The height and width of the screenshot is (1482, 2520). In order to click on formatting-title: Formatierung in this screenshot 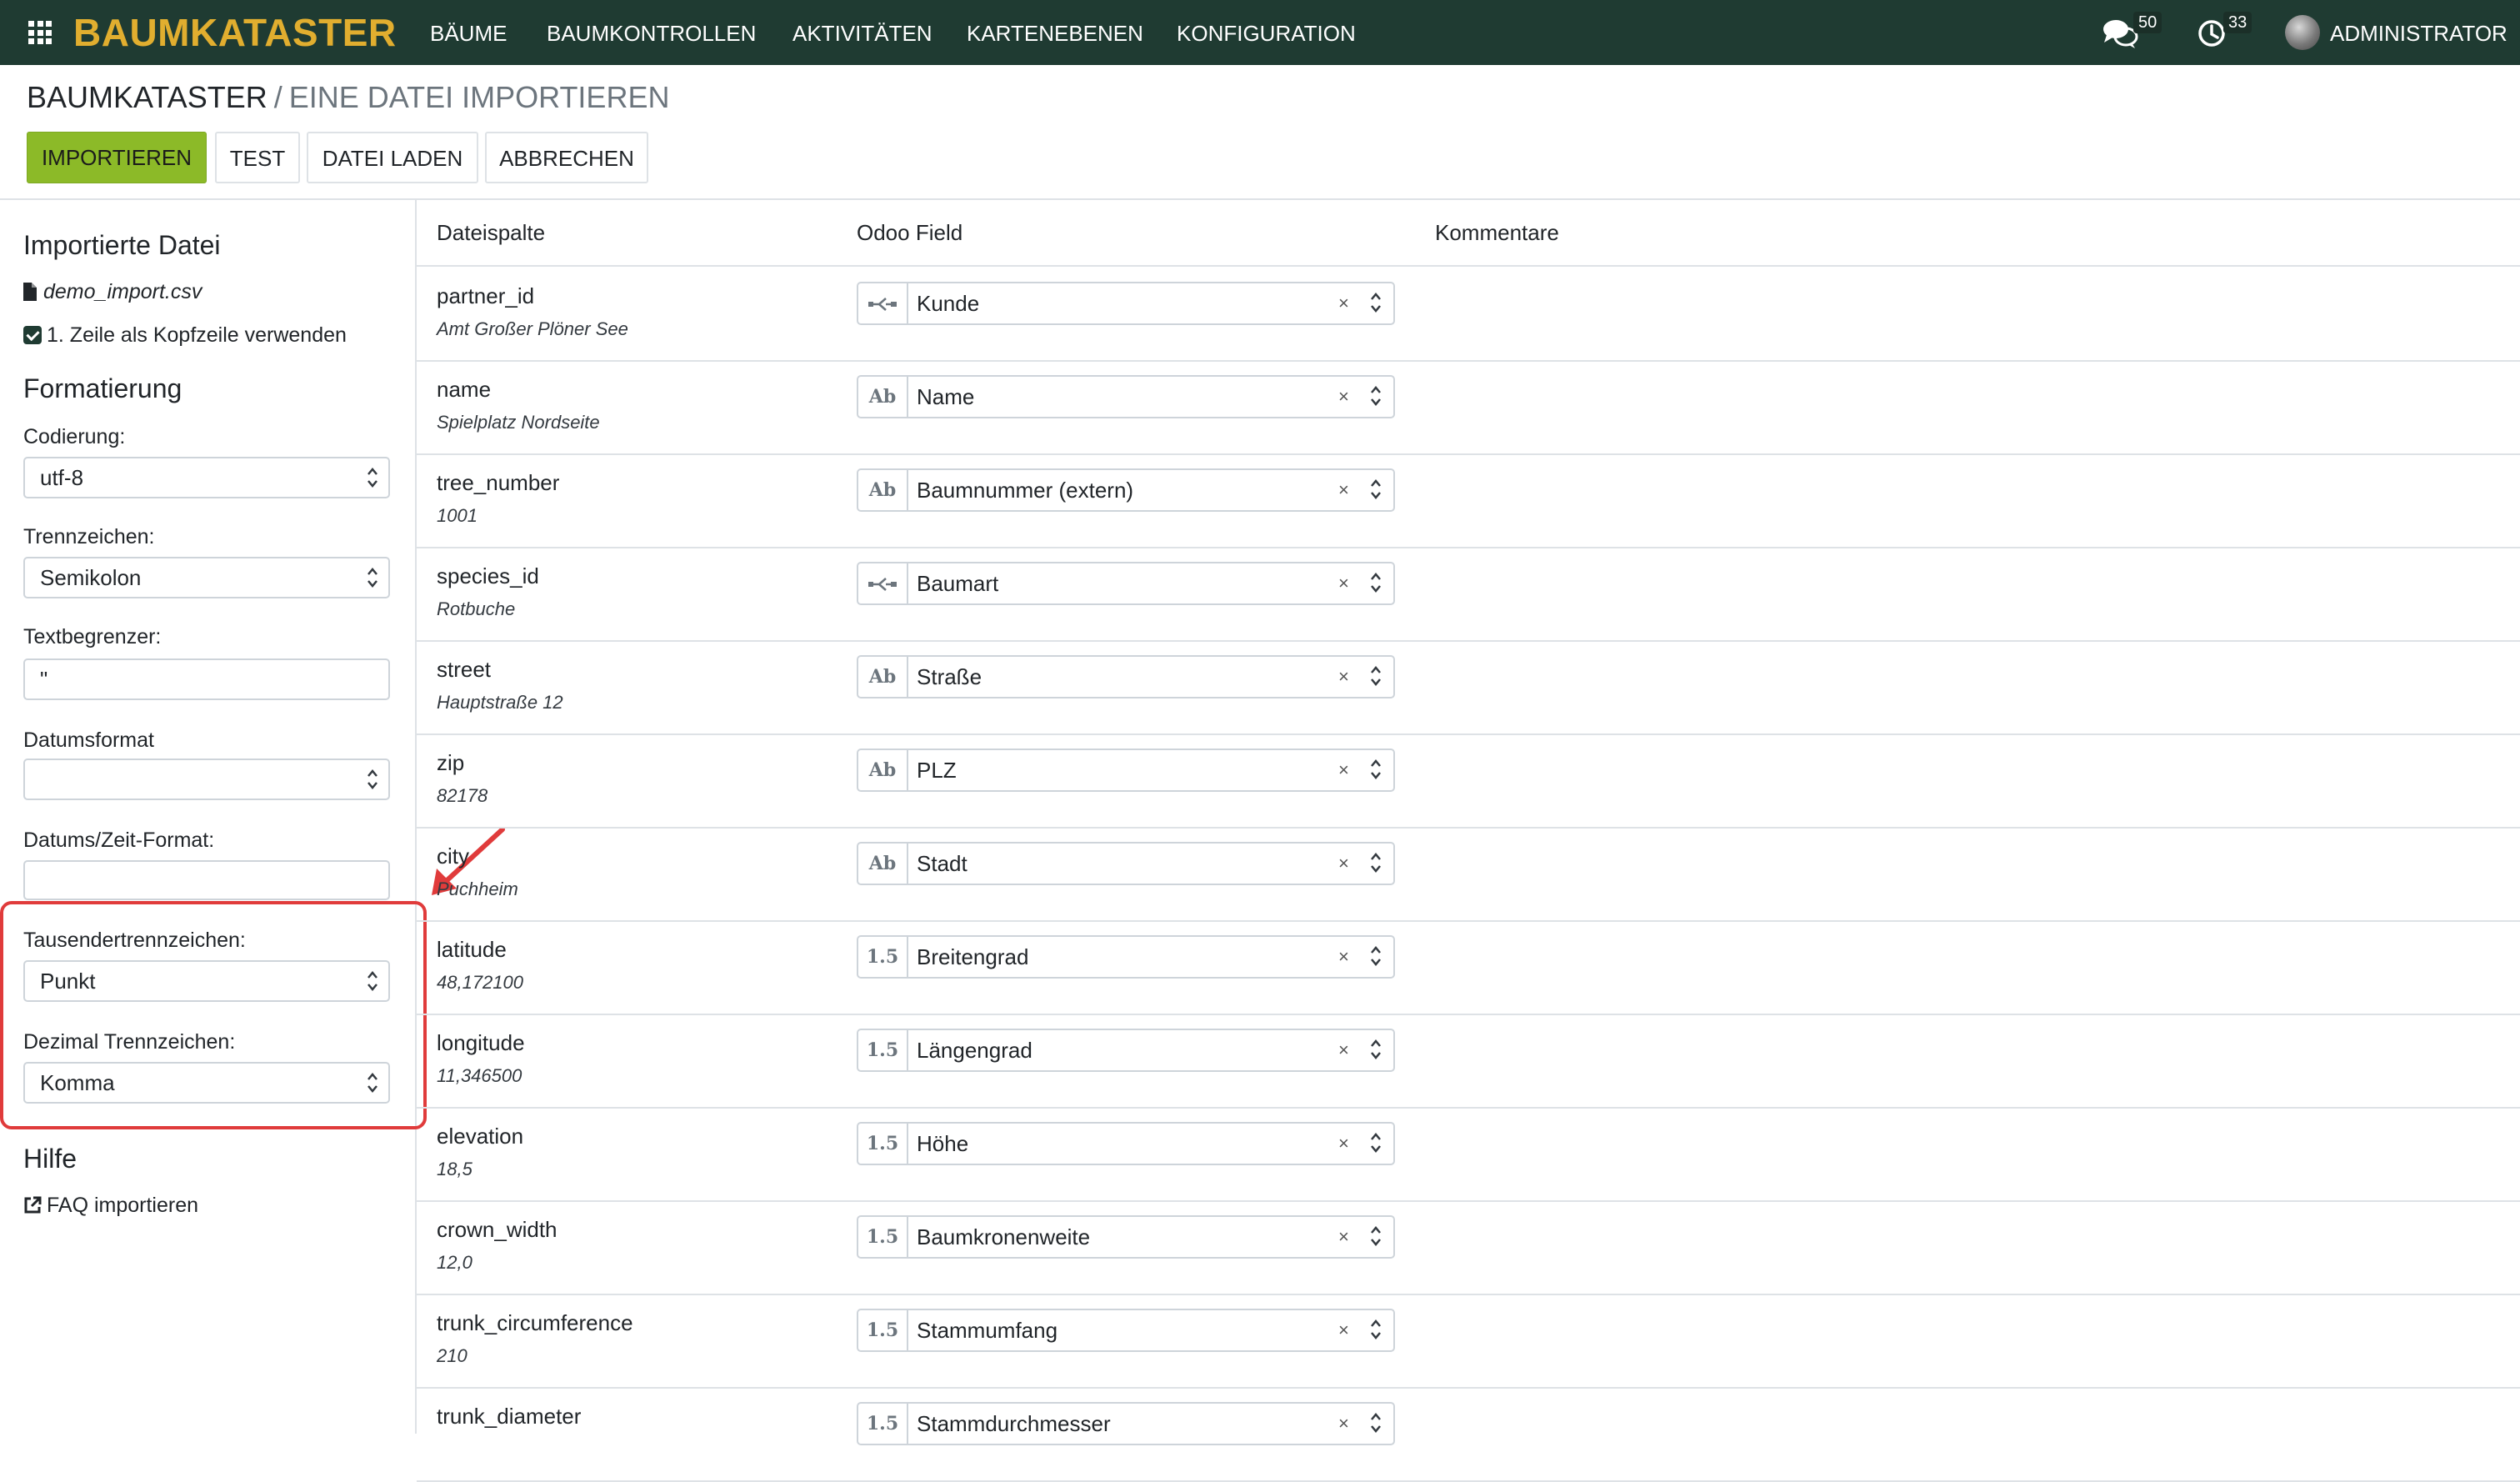, I will do `click(102, 388)`.